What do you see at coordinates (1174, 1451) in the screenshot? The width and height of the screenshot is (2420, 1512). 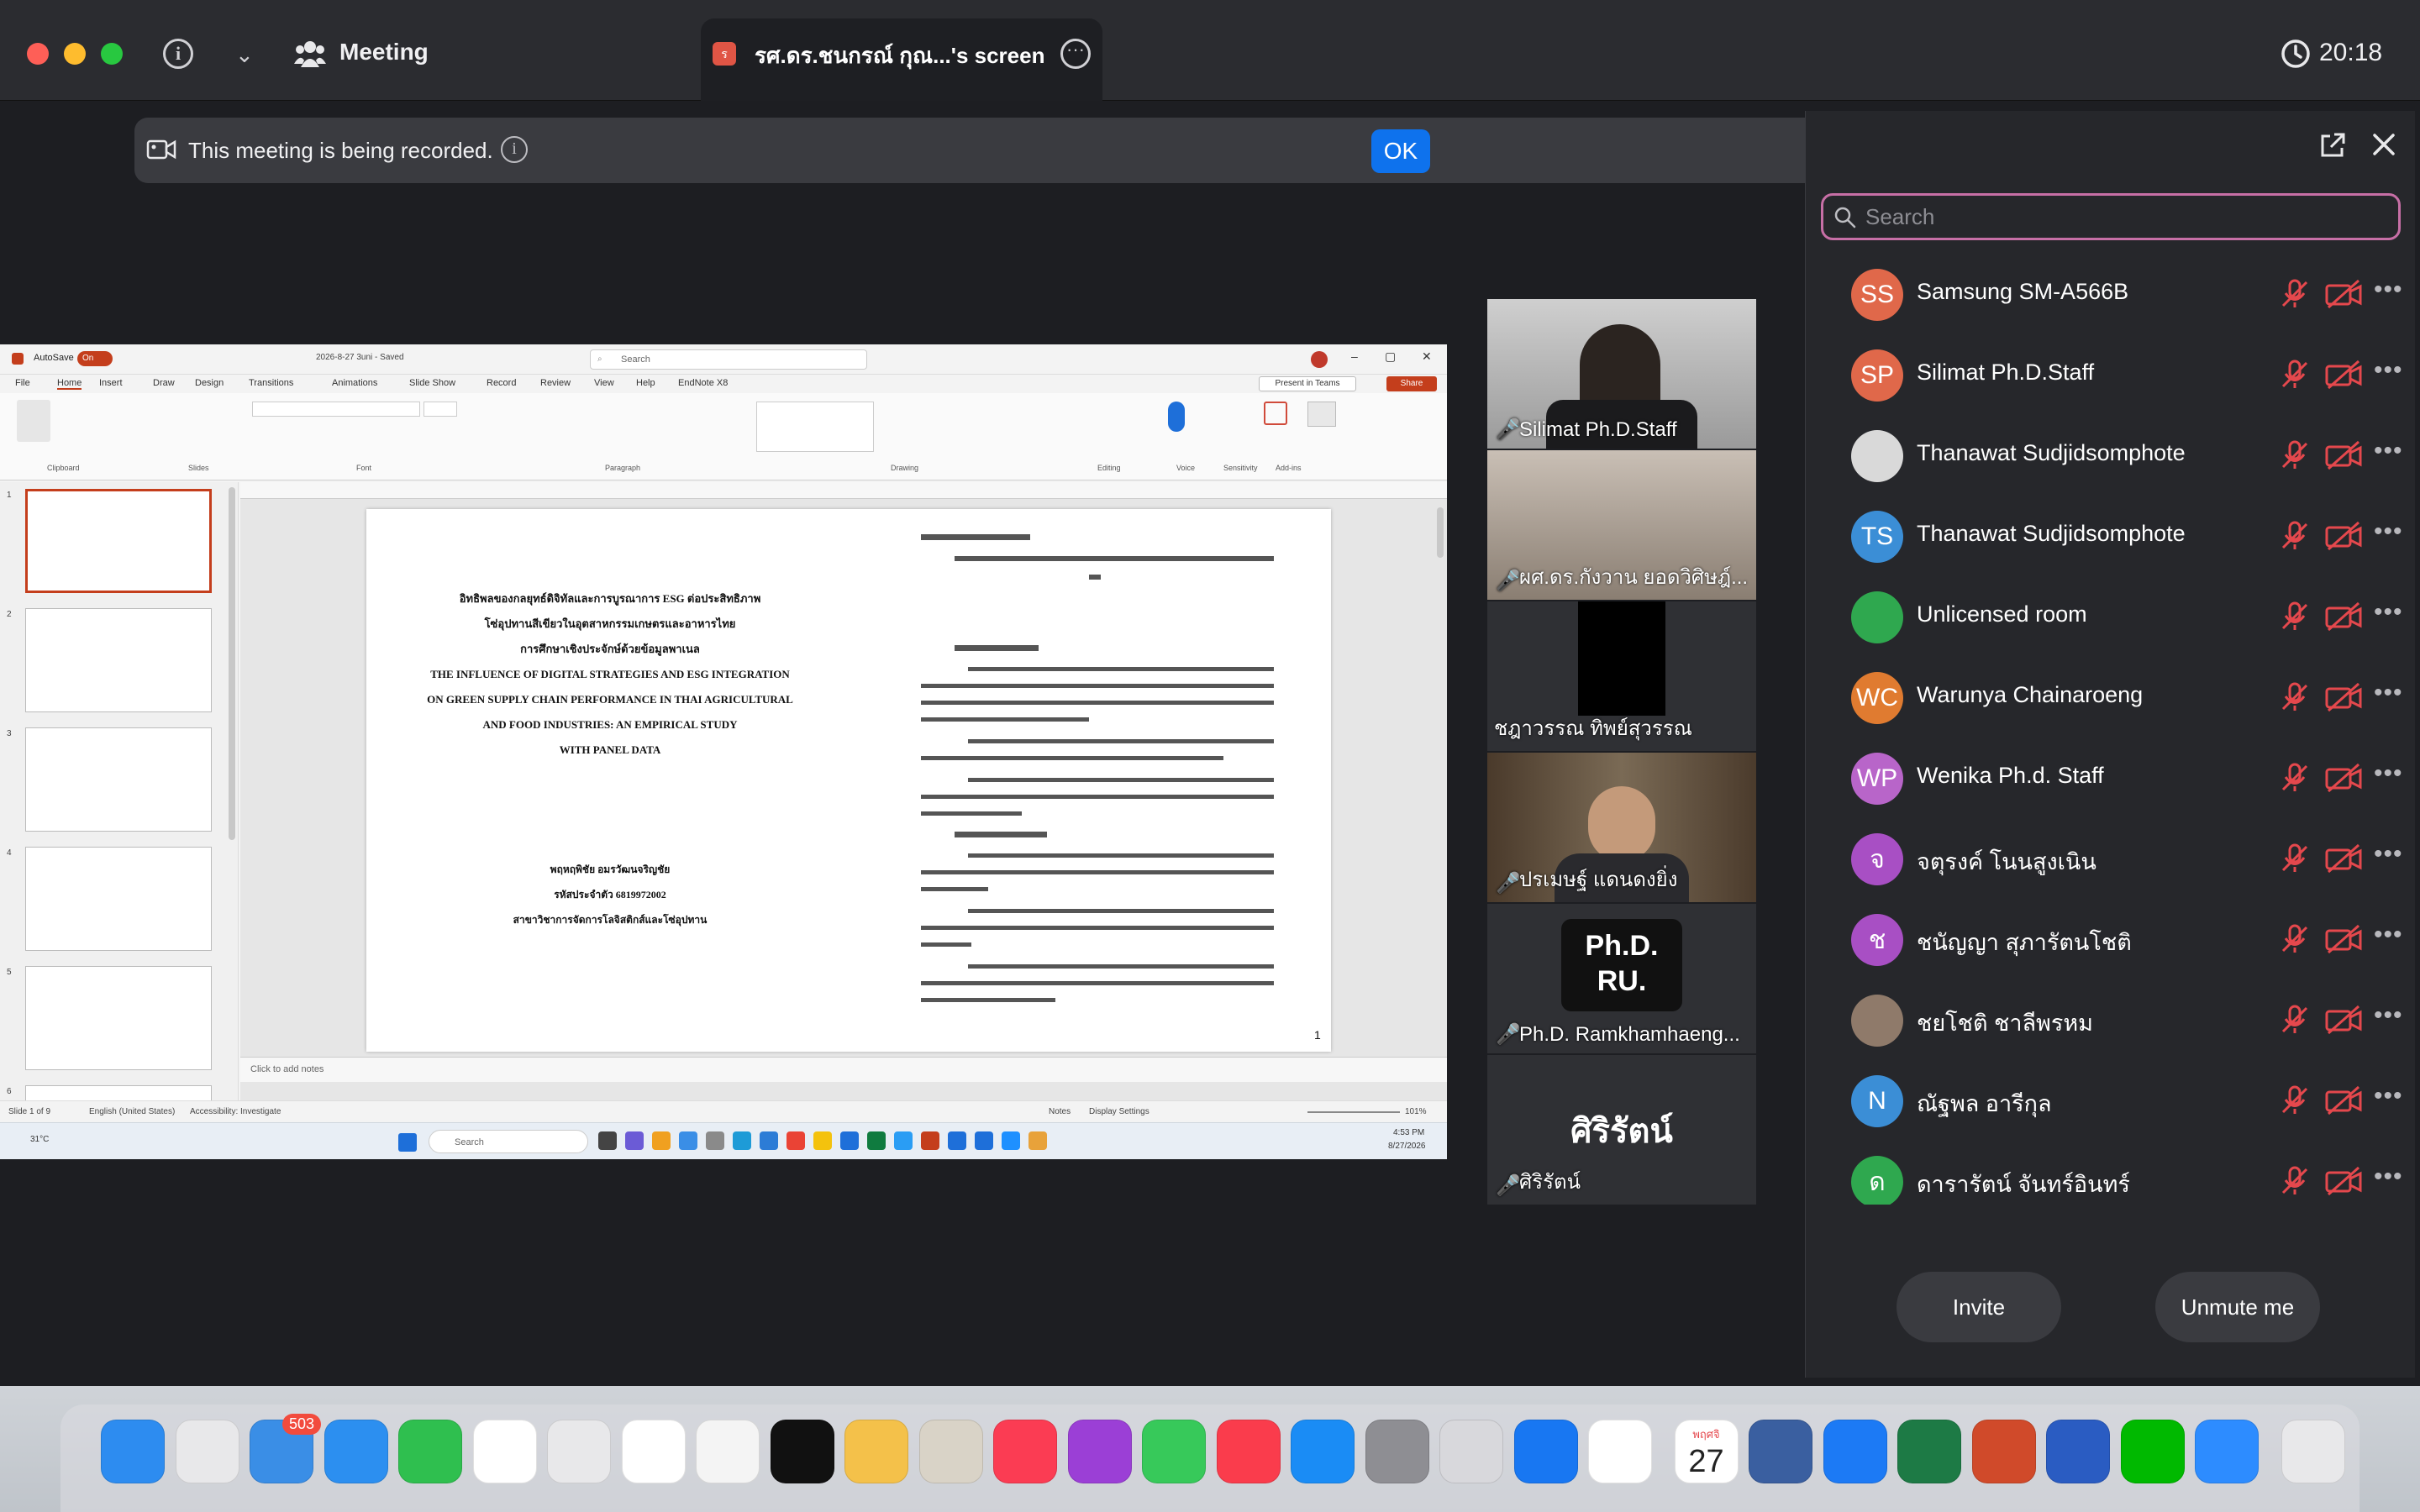 I see `dock-messages-icon` at bounding box center [1174, 1451].